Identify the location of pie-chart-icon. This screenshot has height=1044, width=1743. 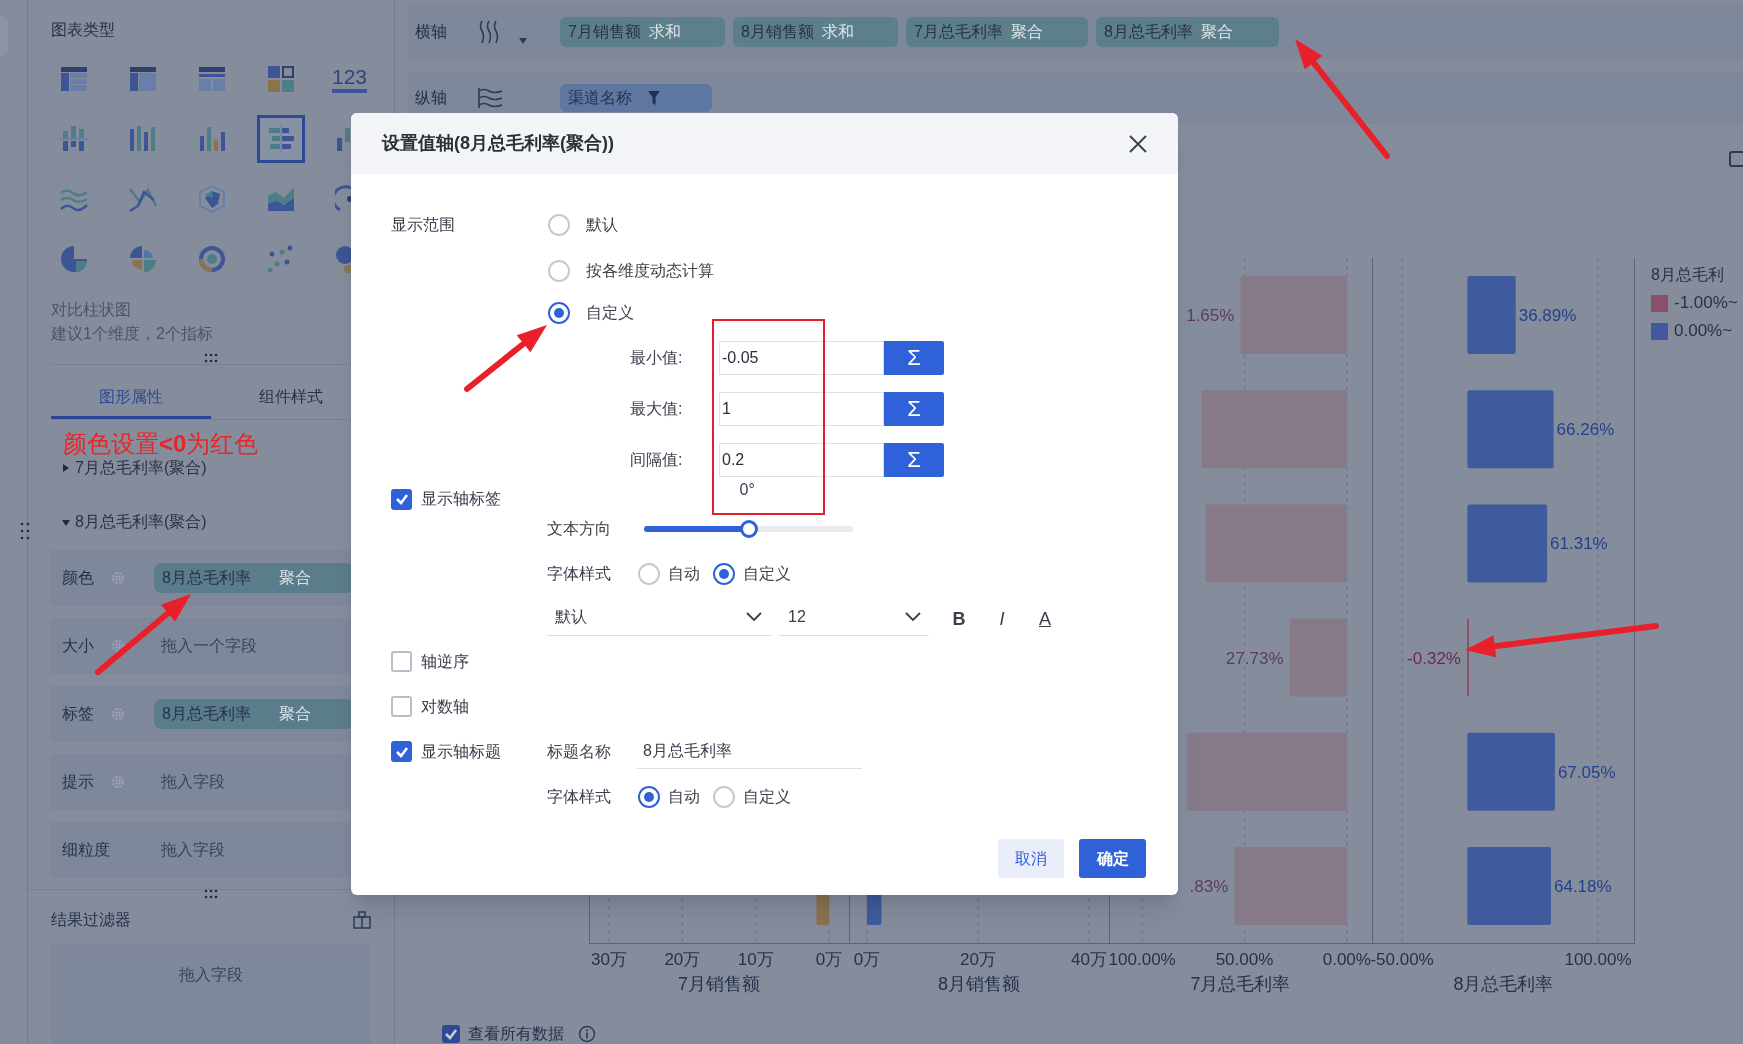
(73, 259).